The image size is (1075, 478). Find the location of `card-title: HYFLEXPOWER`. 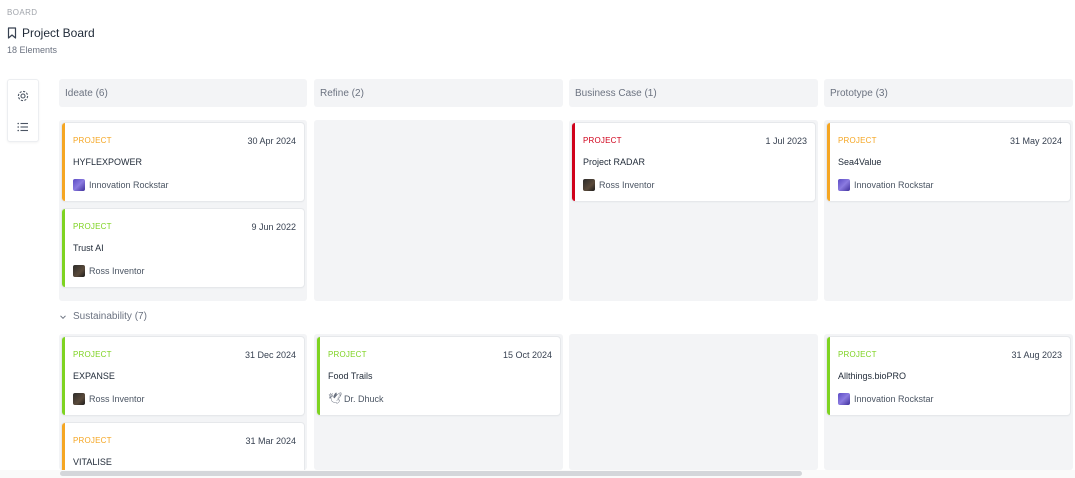

card-title: HYFLEXPOWER is located at coordinates (108, 162).